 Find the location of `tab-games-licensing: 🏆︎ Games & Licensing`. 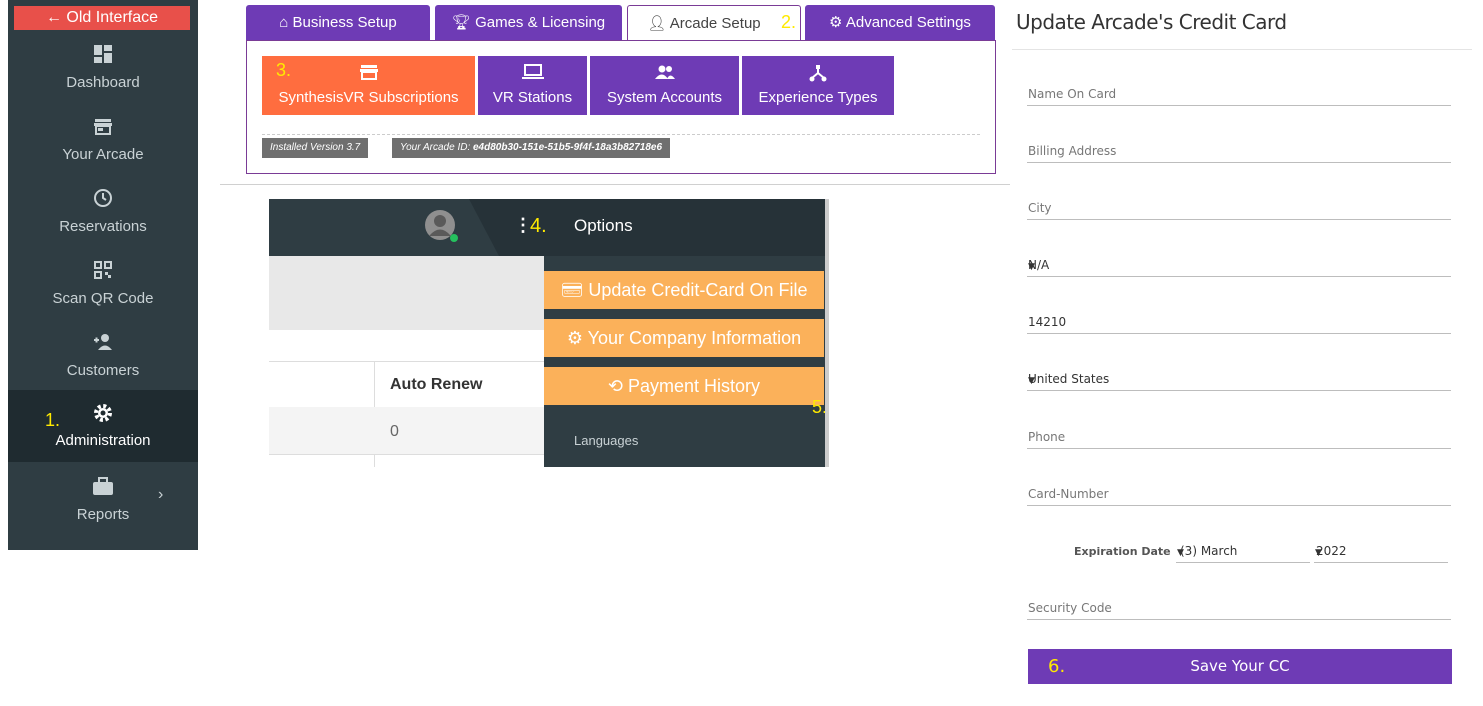

tab-games-licensing: 🏆︎ Games & Licensing is located at coordinates (528, 23).